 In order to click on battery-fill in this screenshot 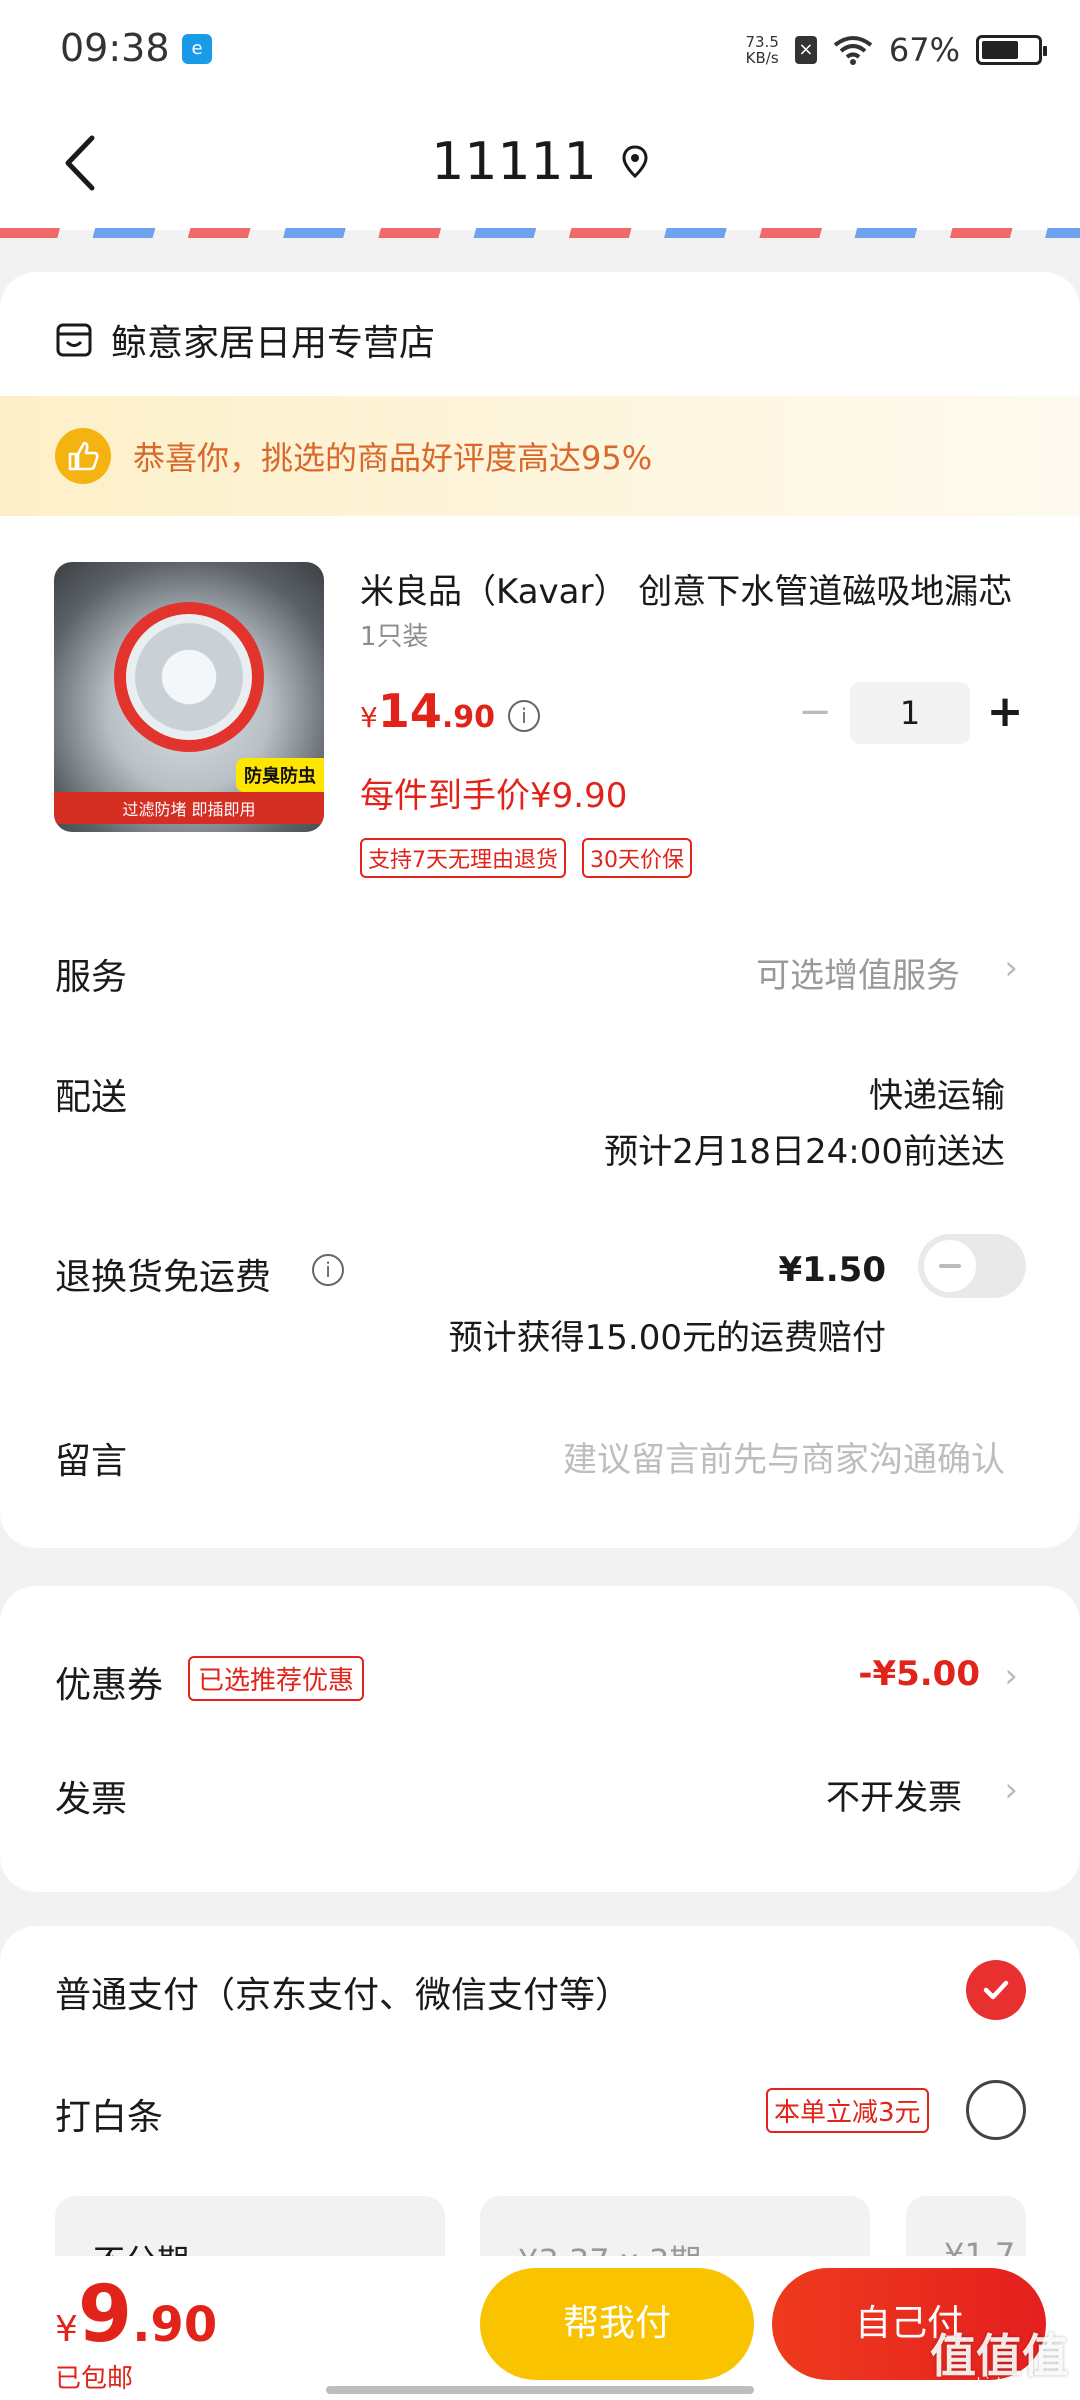, I will do `click(1000, 50)`.